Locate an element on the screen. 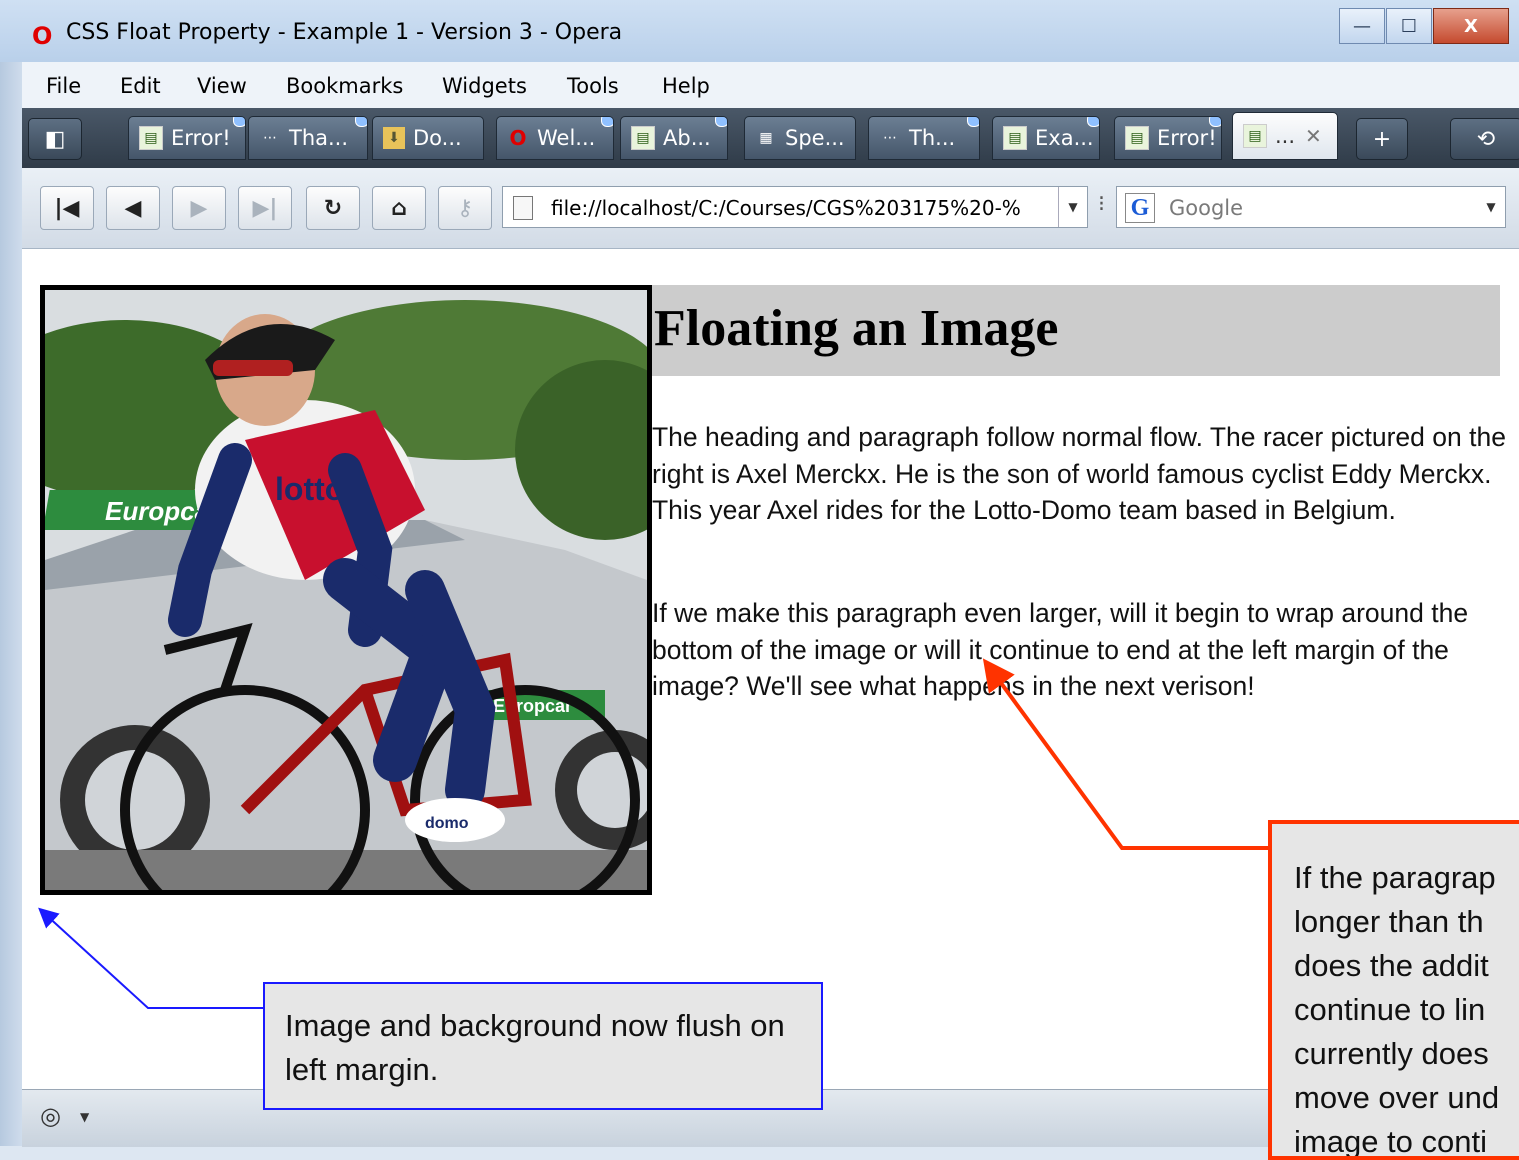  menu-tools: Tools is located at coordinates (593, 86).